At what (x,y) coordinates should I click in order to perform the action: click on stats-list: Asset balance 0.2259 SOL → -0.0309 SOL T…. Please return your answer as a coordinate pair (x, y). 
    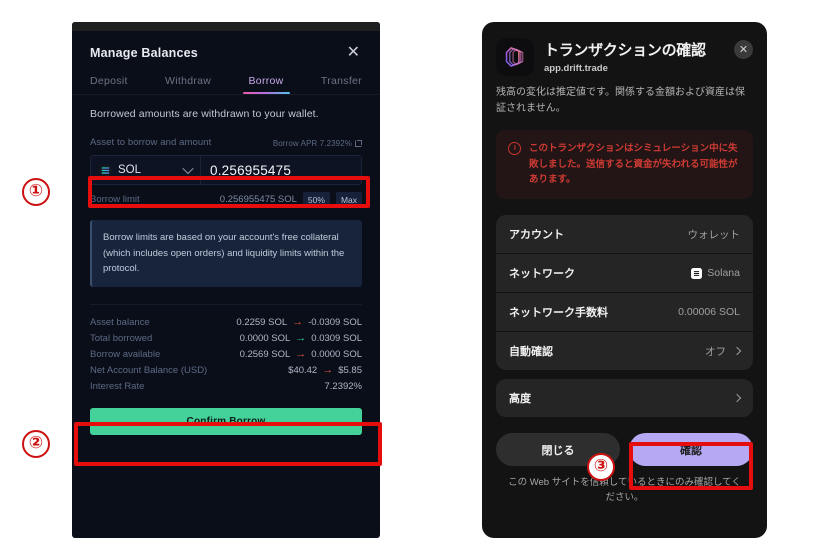
    Looking at the image, I should click on (226, 349).